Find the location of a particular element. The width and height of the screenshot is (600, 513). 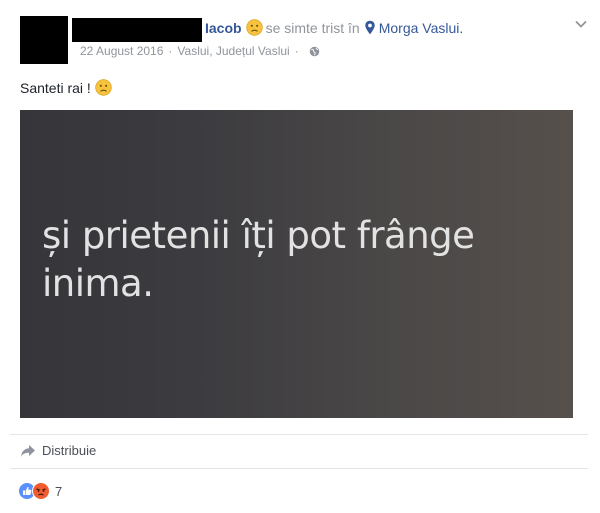

author-name-redacted is located at coordinates (137, 30).